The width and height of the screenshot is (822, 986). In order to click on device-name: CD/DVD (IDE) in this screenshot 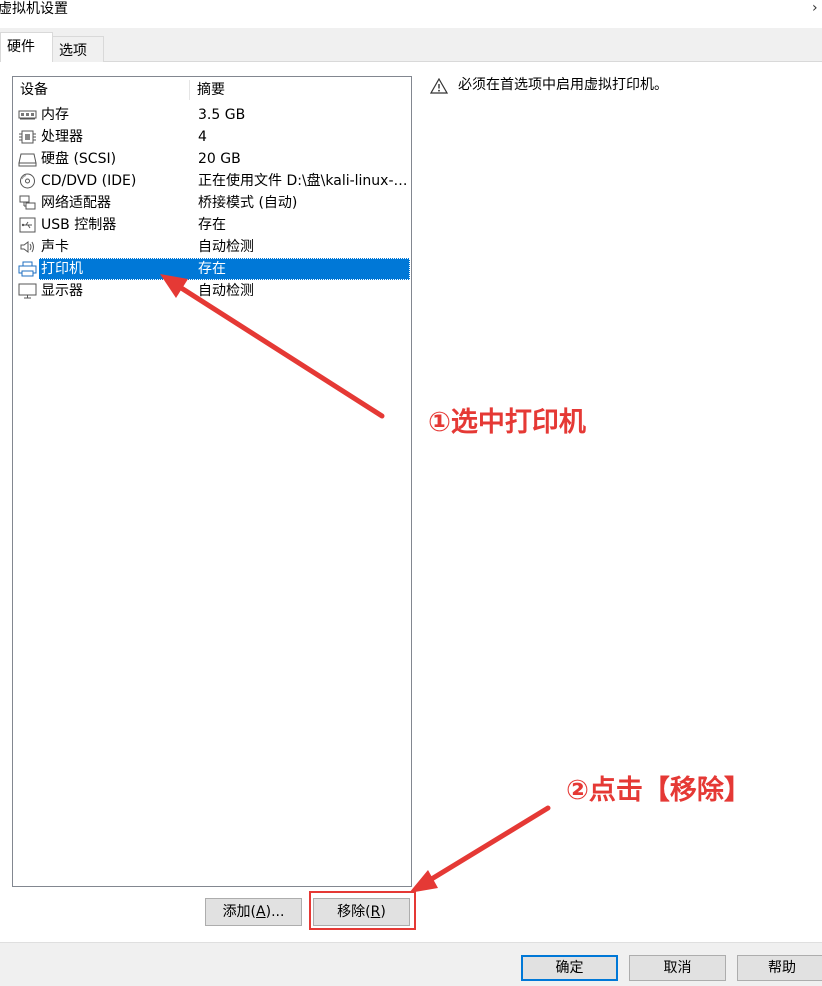, I will do `click(89, 181)`.